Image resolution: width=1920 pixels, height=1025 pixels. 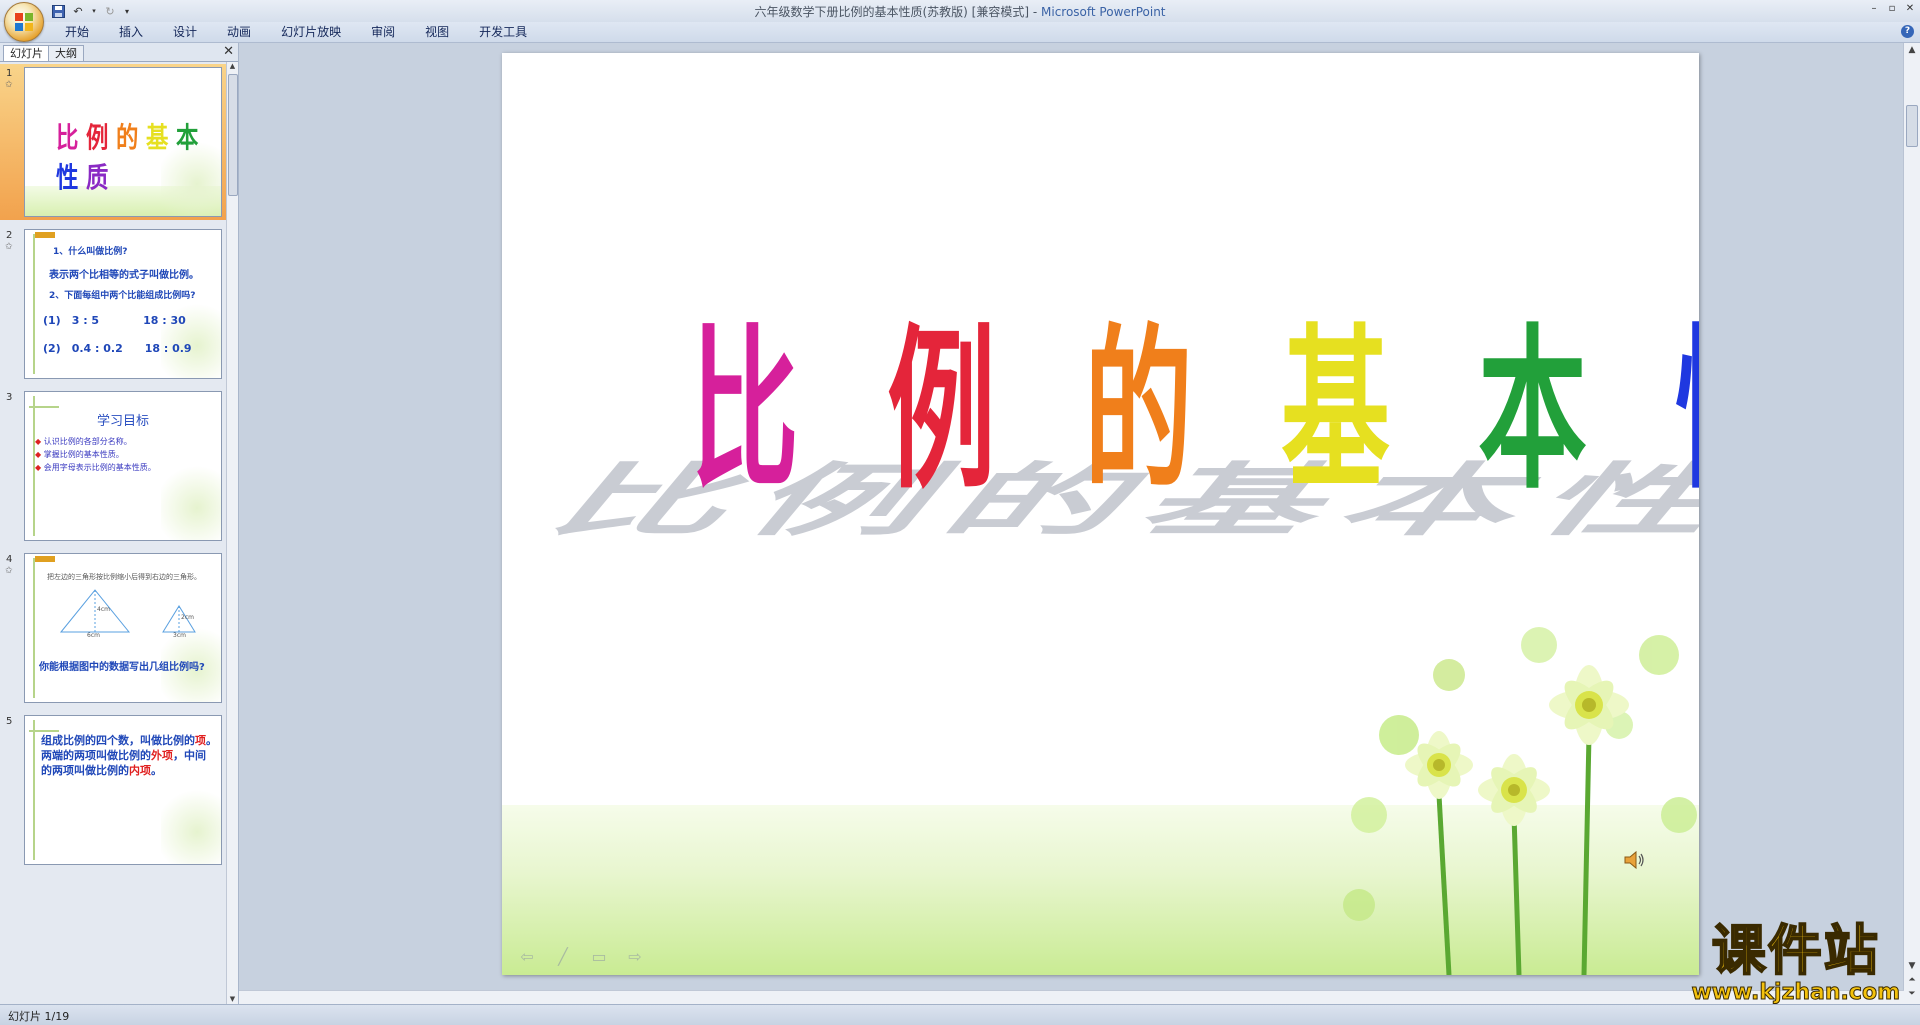 I want to click on thumbnail-caption: 把左边的三角形按比例缩小后得到右边的三角形。, so click(x=124, y=577).